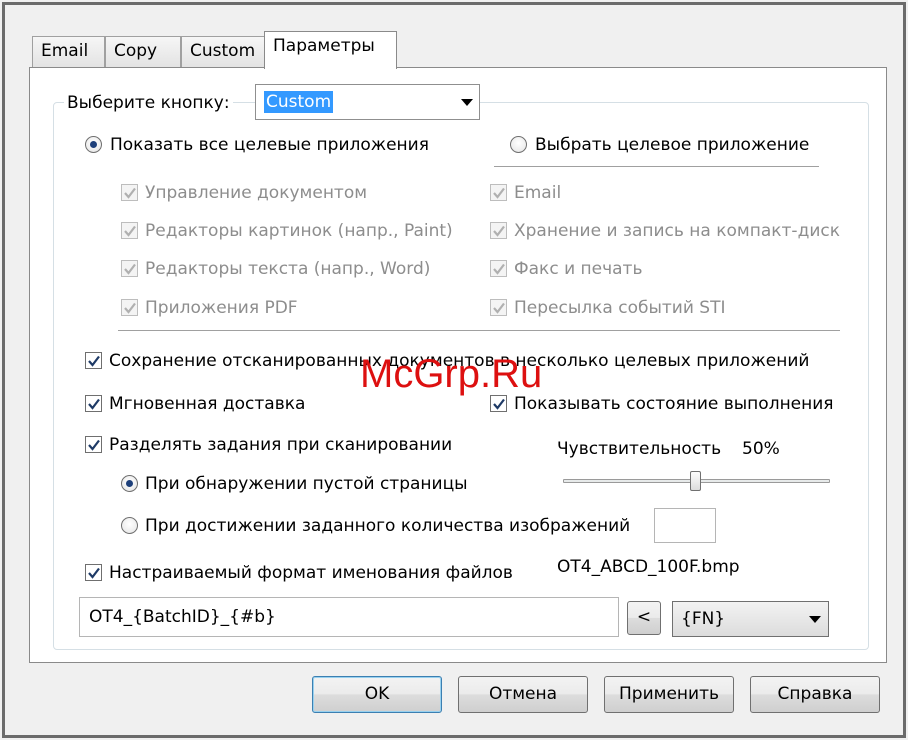 This screenshot has height=740, width=908. I want to click on app-fax-print-label: Факс и печать, so click(578, 269).